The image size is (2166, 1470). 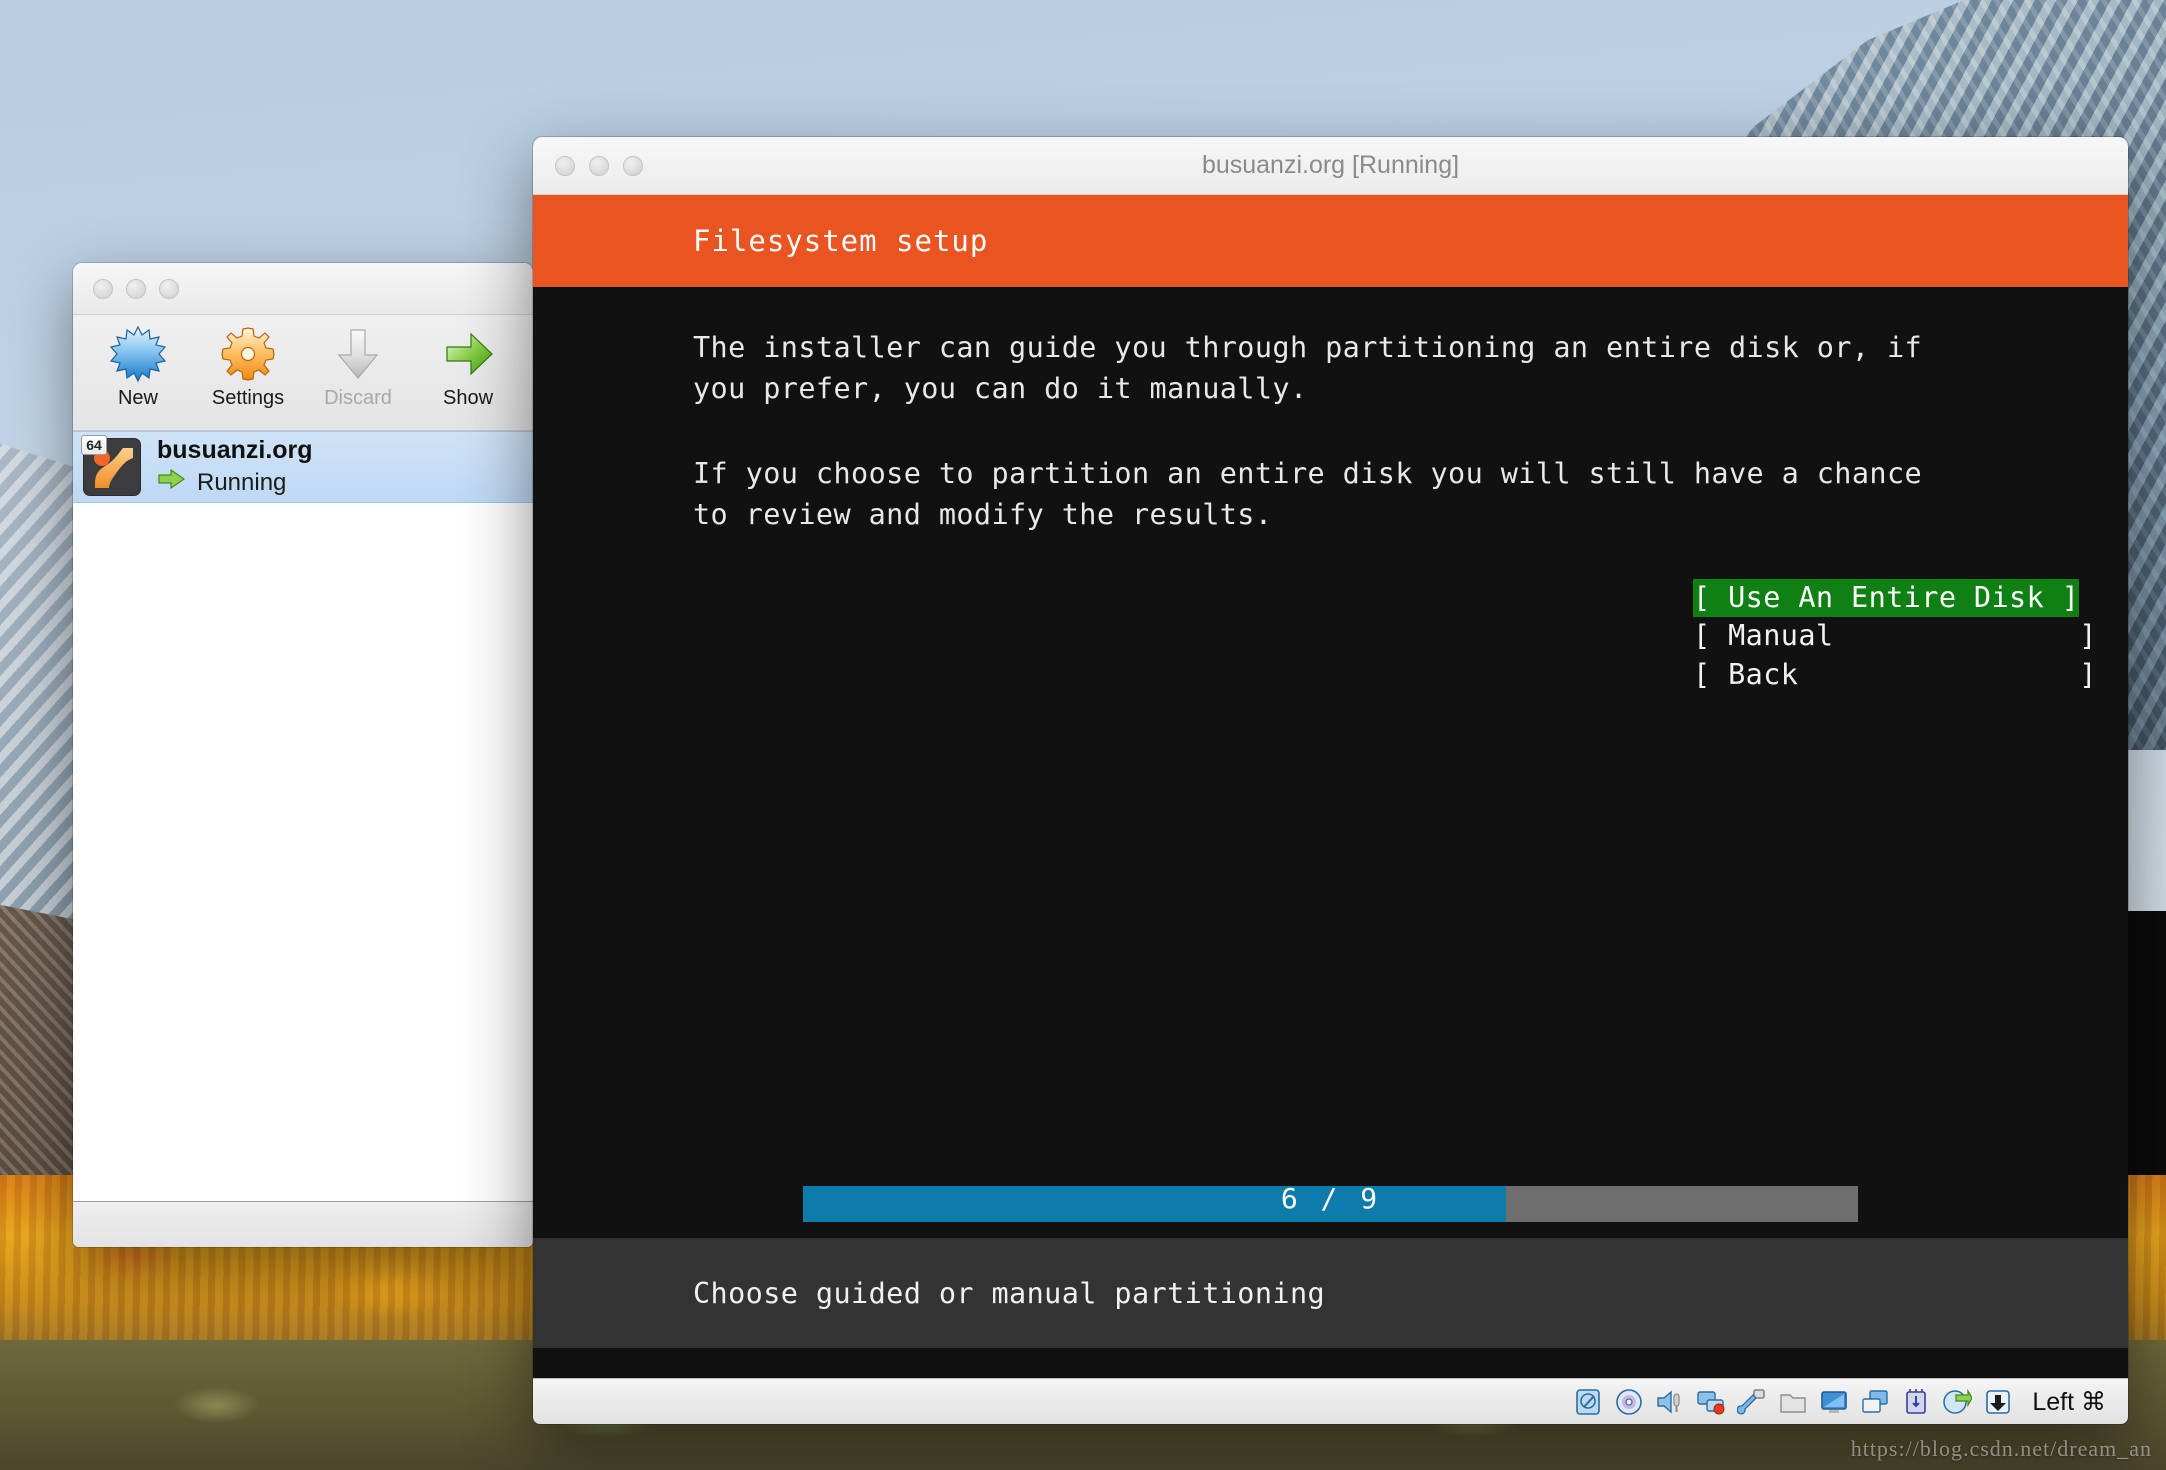 I want to click on menu-row: [ Use An Entire Disk ], so click(x=1910, y=598).